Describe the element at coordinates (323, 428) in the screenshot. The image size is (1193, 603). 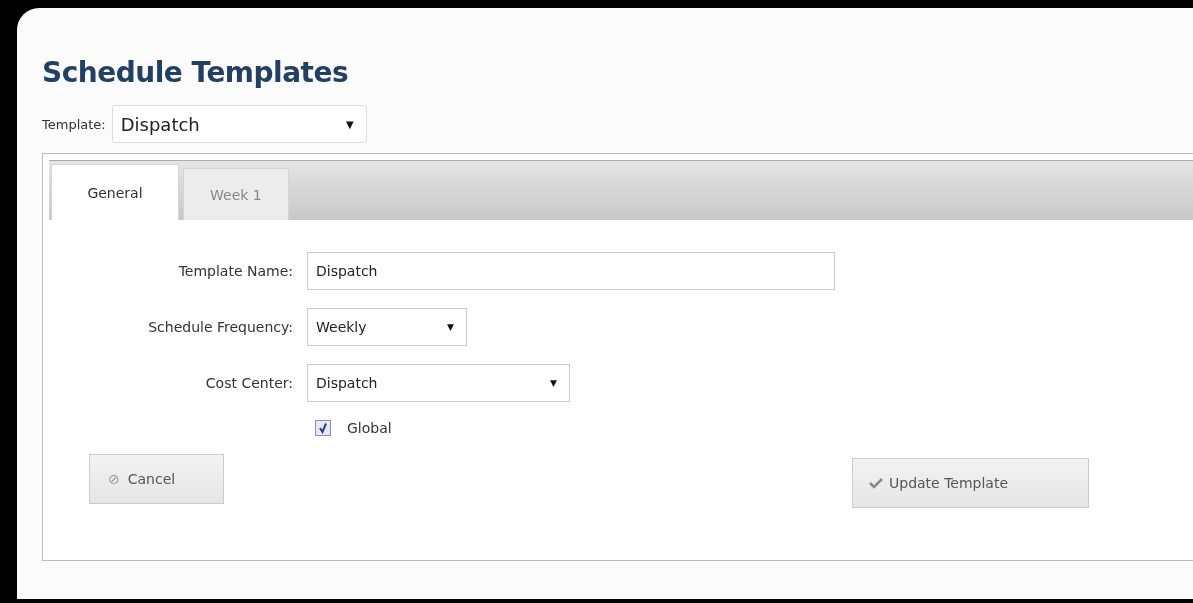
I see `checkbox` at that location.